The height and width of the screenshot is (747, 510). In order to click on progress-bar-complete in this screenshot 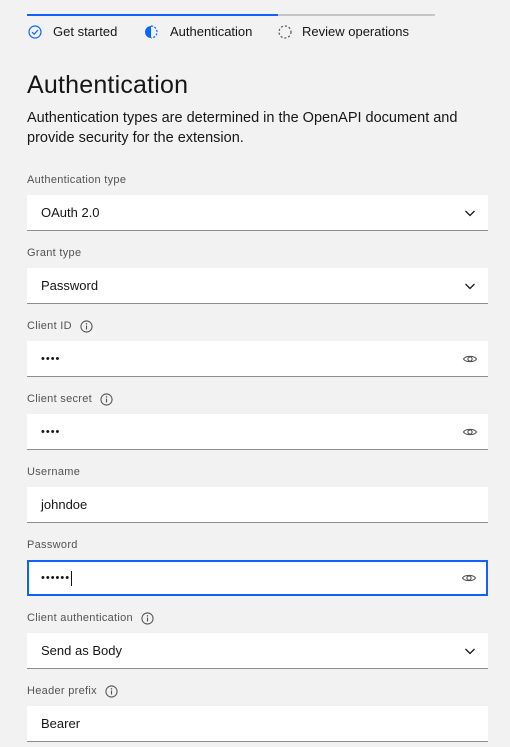, I will do `click(85, 15)`.